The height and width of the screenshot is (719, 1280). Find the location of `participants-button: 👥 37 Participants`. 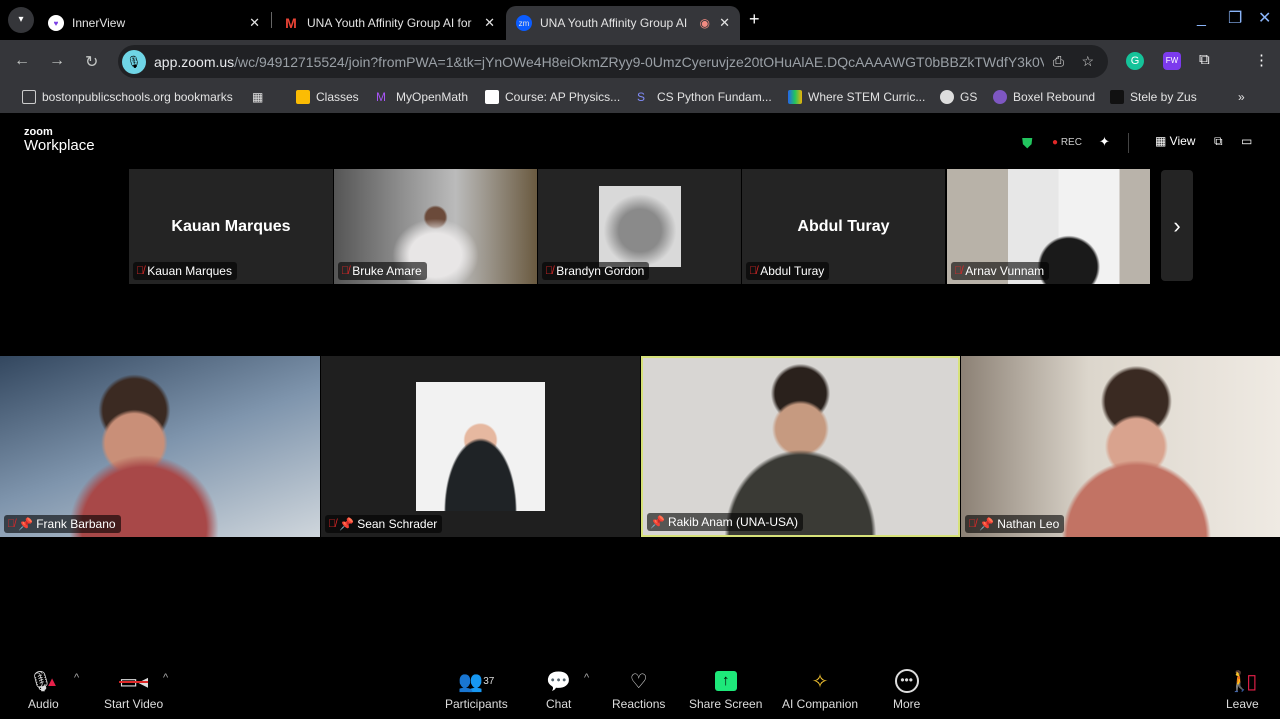

participants-button: 👥 37 Participants is located at coordinates (476, 690).